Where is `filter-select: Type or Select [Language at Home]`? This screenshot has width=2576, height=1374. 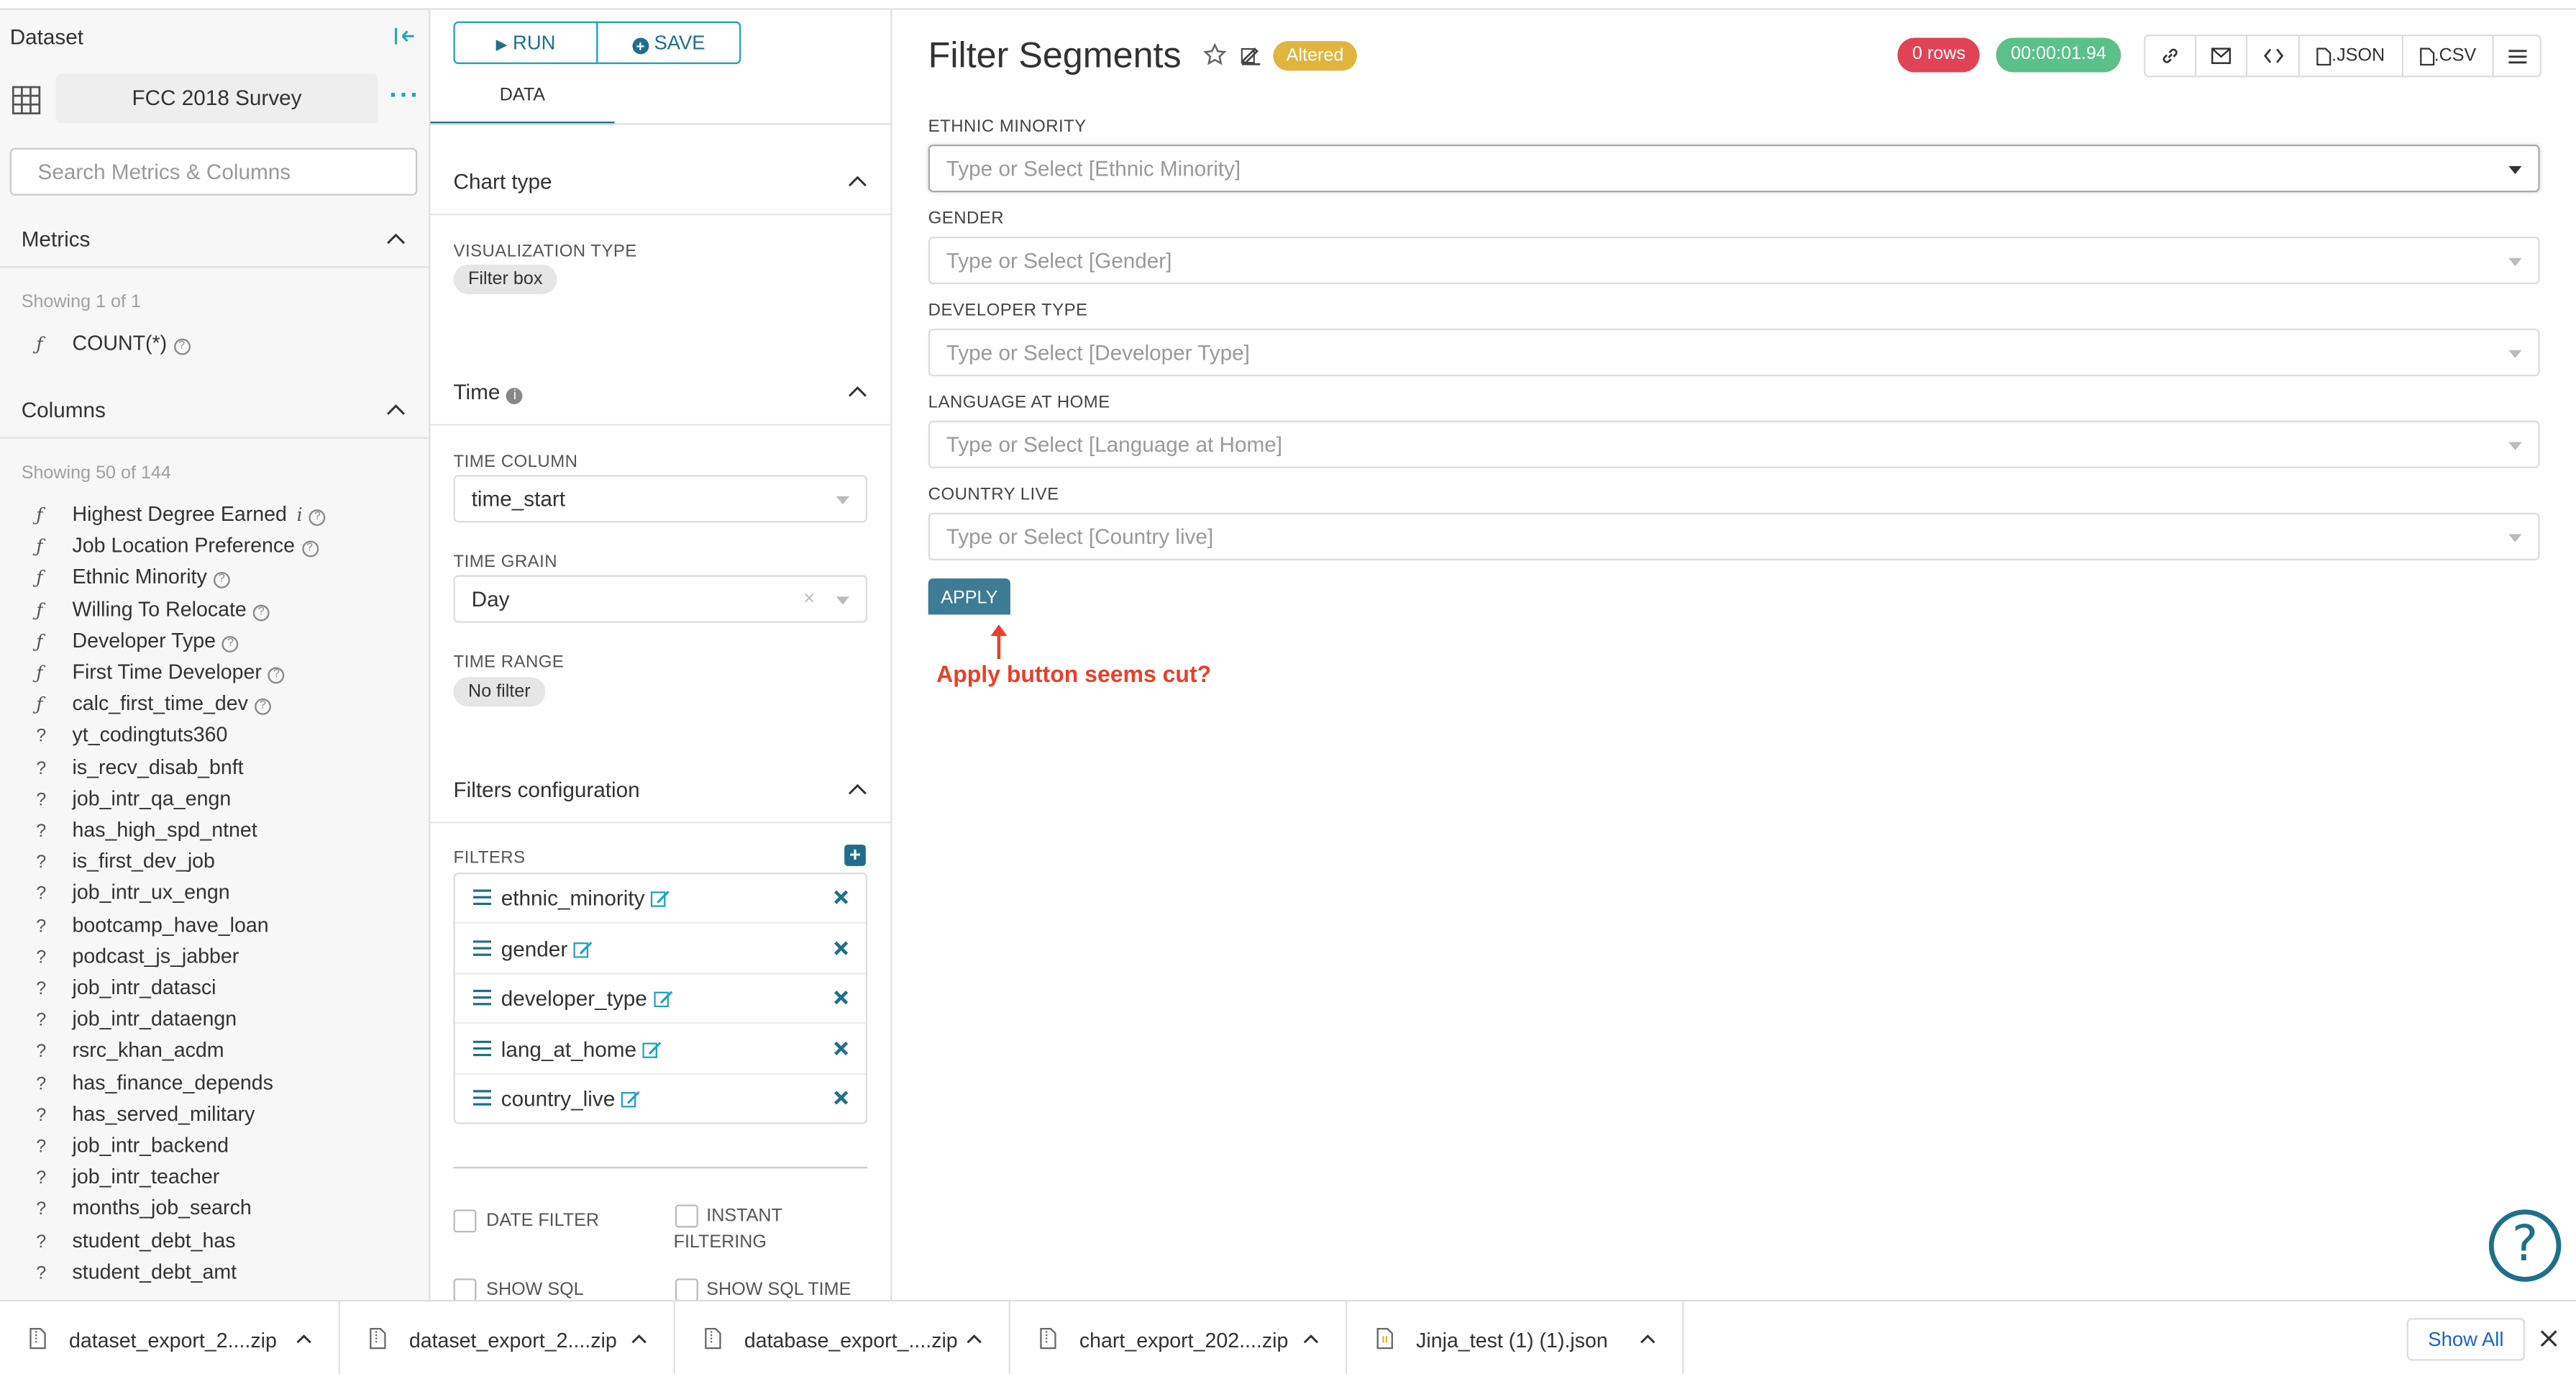
filter-select: Type or Select [Language at Home] is located at coordinates (1734, 444).